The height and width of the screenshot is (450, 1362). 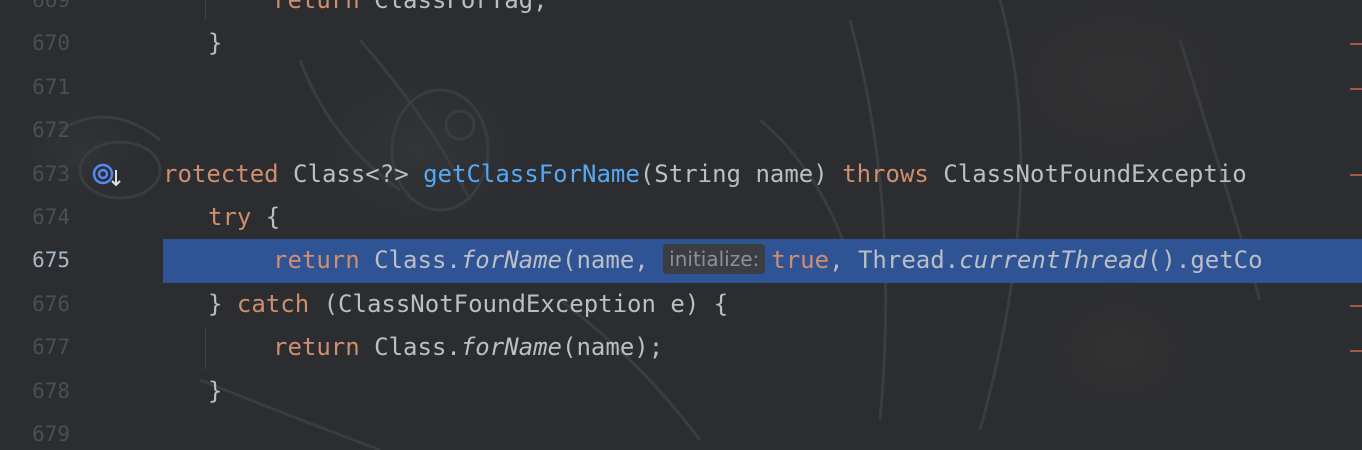 I want to click on current-line-number: 675, so click(x=51, y=260).